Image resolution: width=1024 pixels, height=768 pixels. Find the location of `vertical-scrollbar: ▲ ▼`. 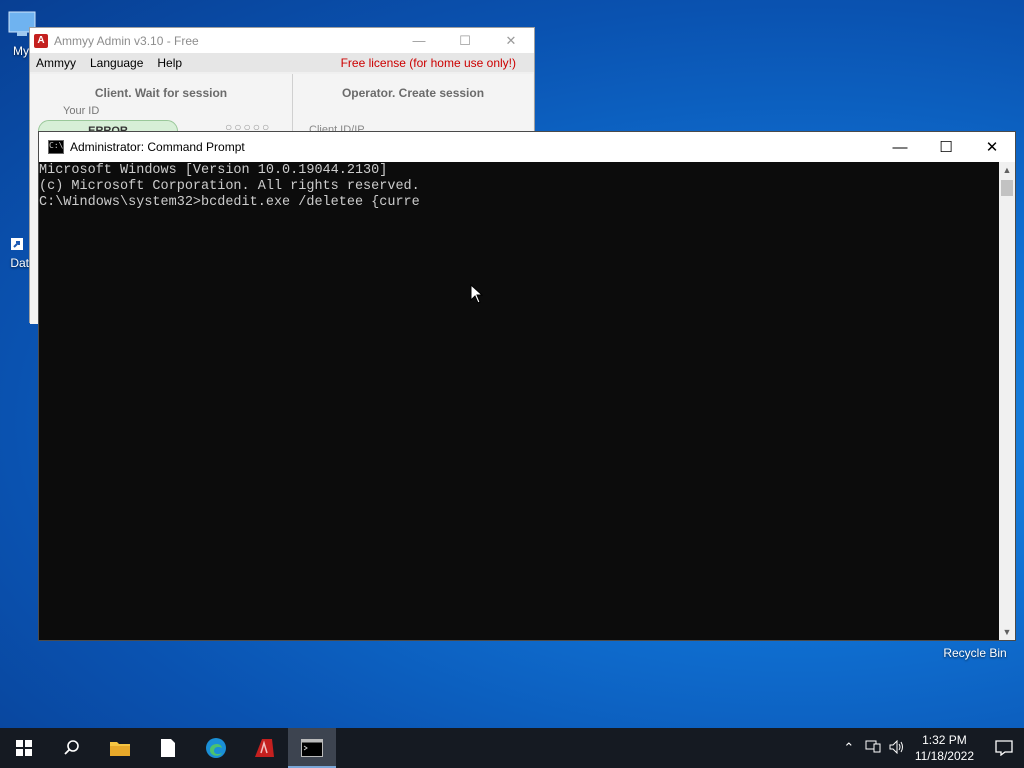

vertical-scrollbar: ▲ ▼ is located at coordinates (1007, 401).